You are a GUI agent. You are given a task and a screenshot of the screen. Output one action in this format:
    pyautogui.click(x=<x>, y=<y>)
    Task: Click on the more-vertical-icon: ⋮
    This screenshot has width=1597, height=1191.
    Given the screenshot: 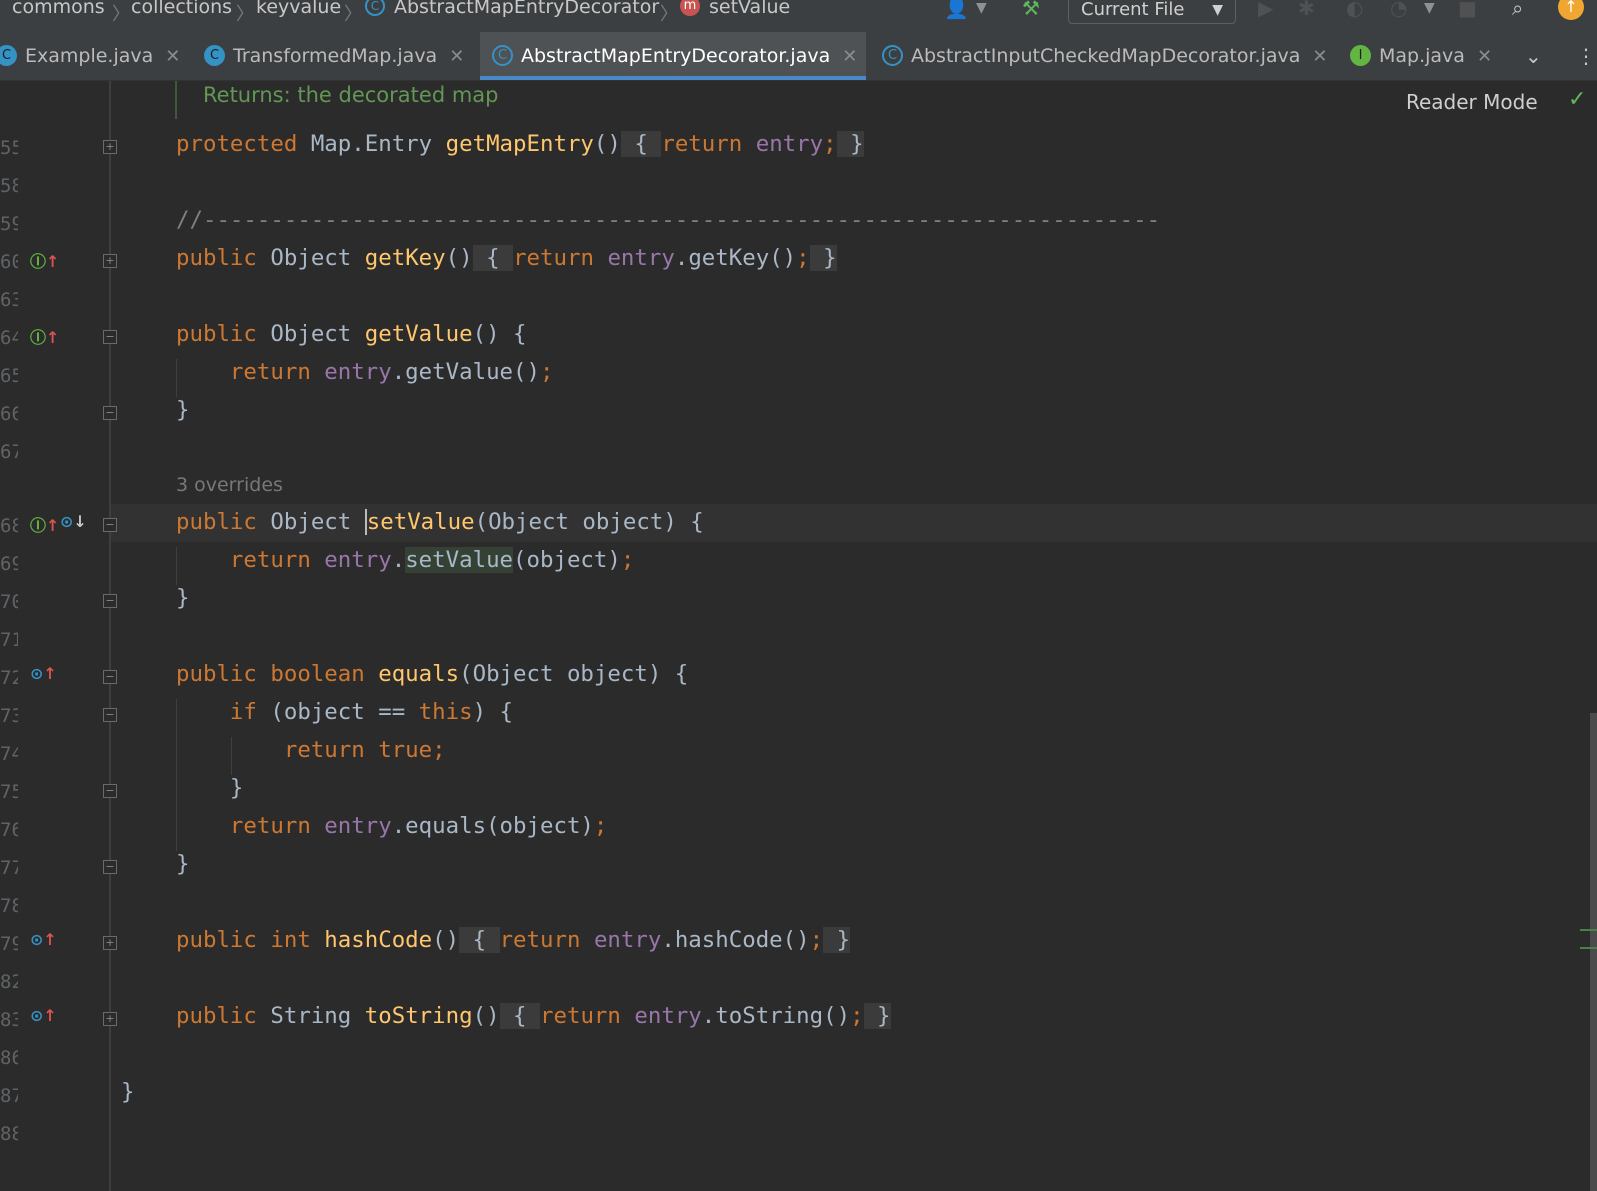 What is the action you would take?
    pyautogui.click(x=1586, y=56)
    